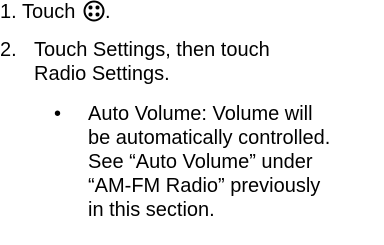 The width and height of the screenshot is (384, 245). Describe the element at coordinates (152, 50) in the screenshot. I see `step-2-line-1: Touch Settings, then touch` at that location.